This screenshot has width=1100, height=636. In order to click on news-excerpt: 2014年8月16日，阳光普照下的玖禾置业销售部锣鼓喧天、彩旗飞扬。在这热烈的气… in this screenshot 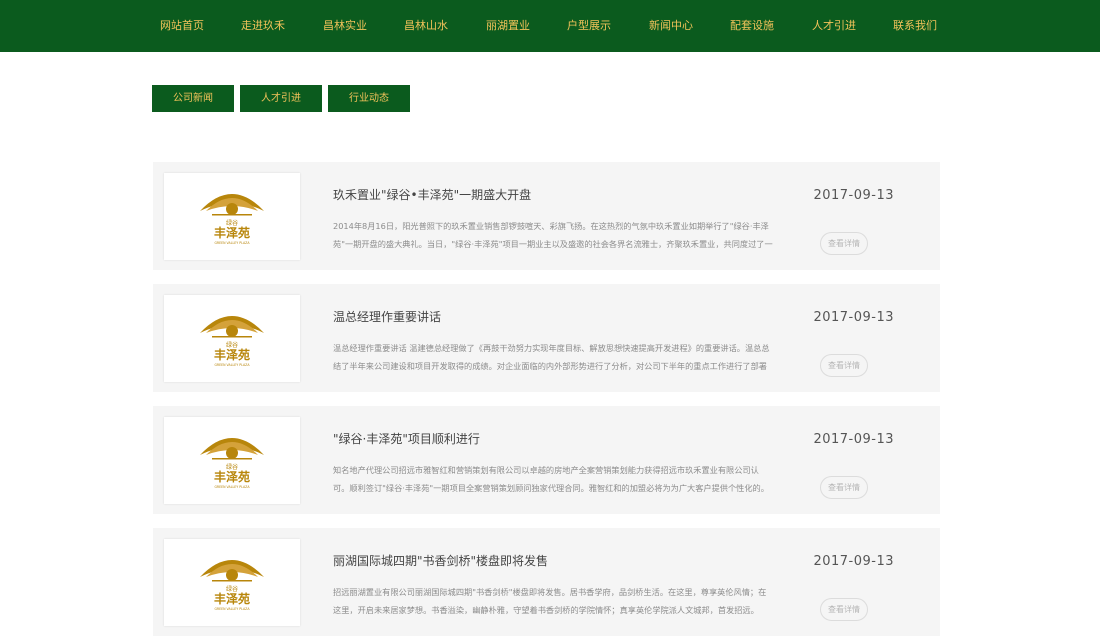, I will do `click(553, 235)`.